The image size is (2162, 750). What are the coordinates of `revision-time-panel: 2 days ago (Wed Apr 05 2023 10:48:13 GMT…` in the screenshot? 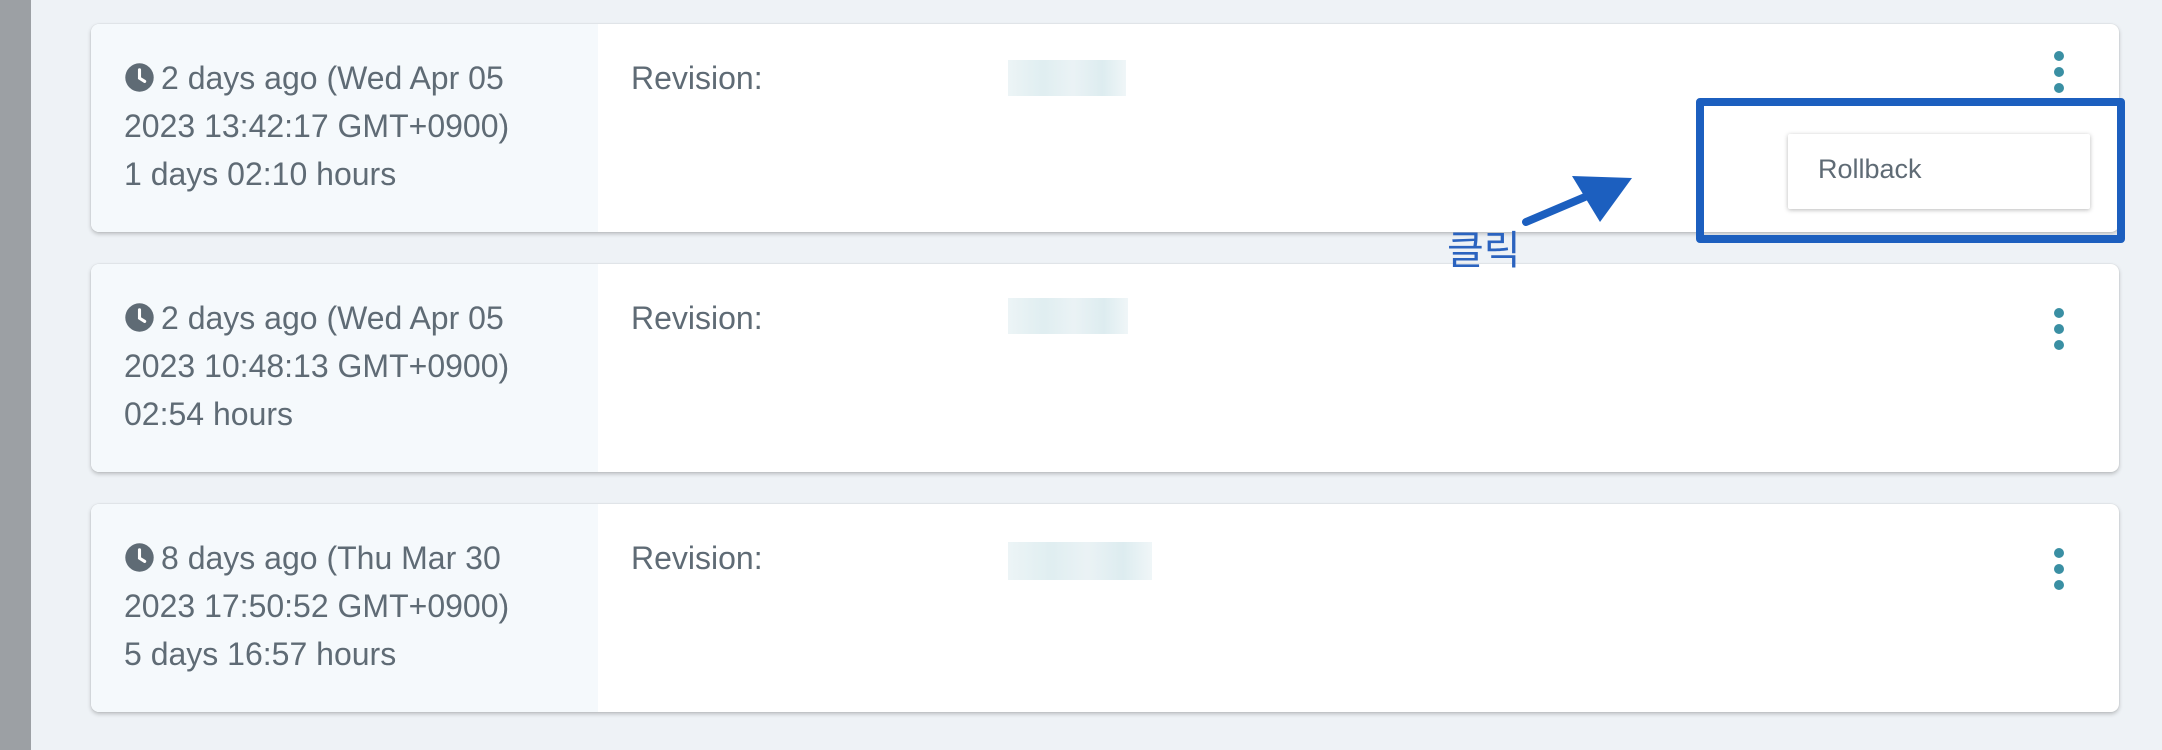 It's located at (344, 368).